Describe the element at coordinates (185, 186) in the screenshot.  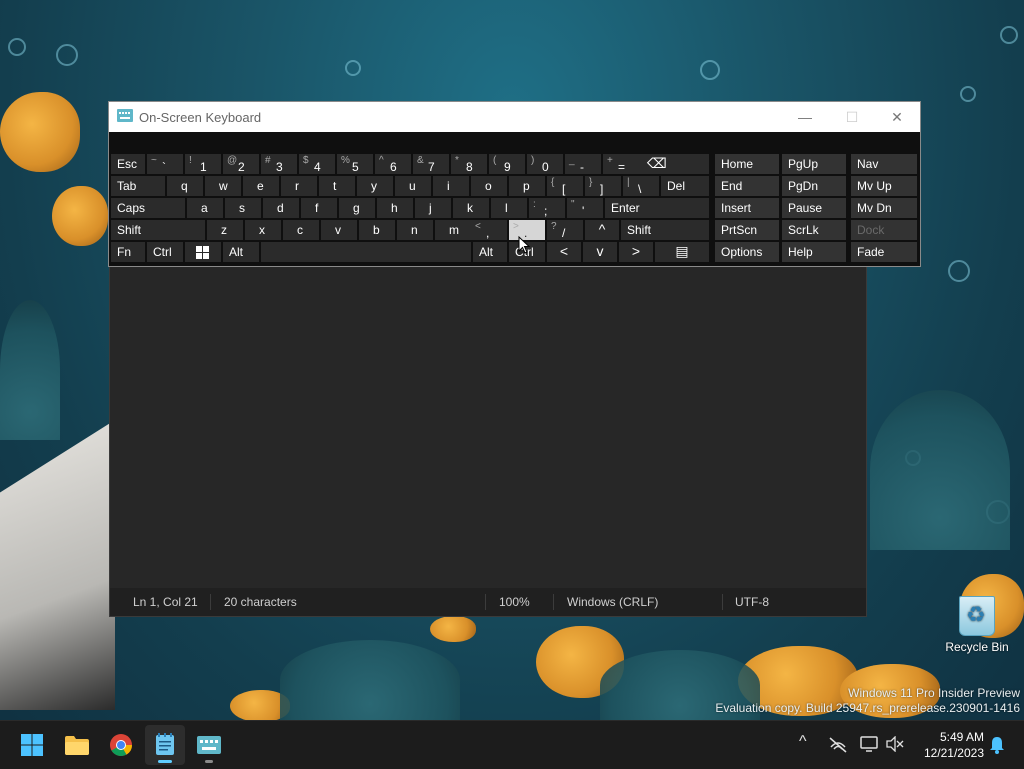
I see `key-q: q` at that location.